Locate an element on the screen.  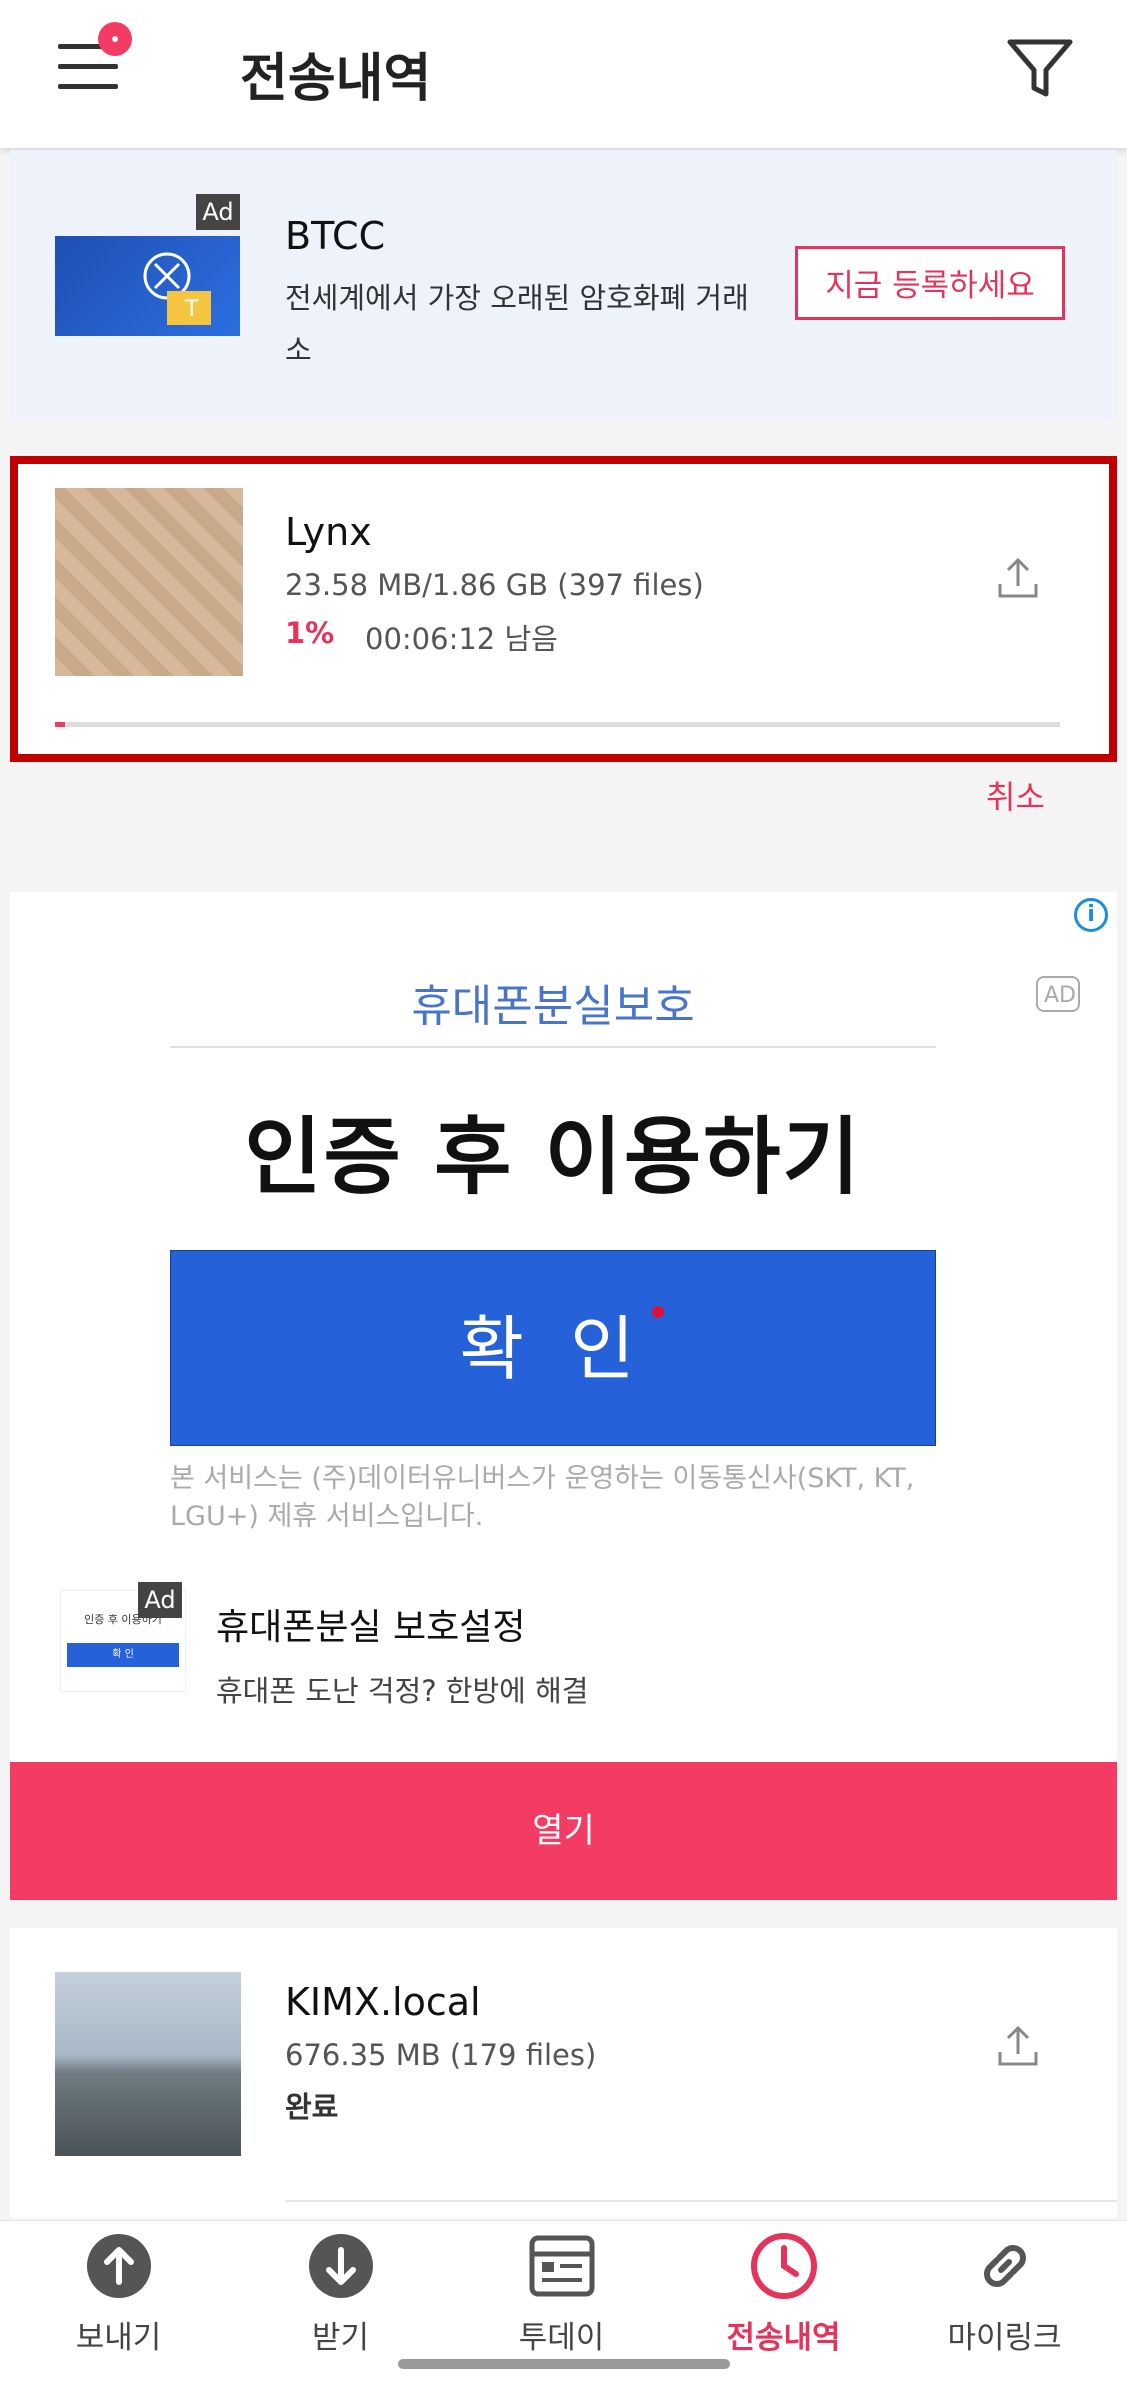
home-indicator is located at coordinates (564, 2364).